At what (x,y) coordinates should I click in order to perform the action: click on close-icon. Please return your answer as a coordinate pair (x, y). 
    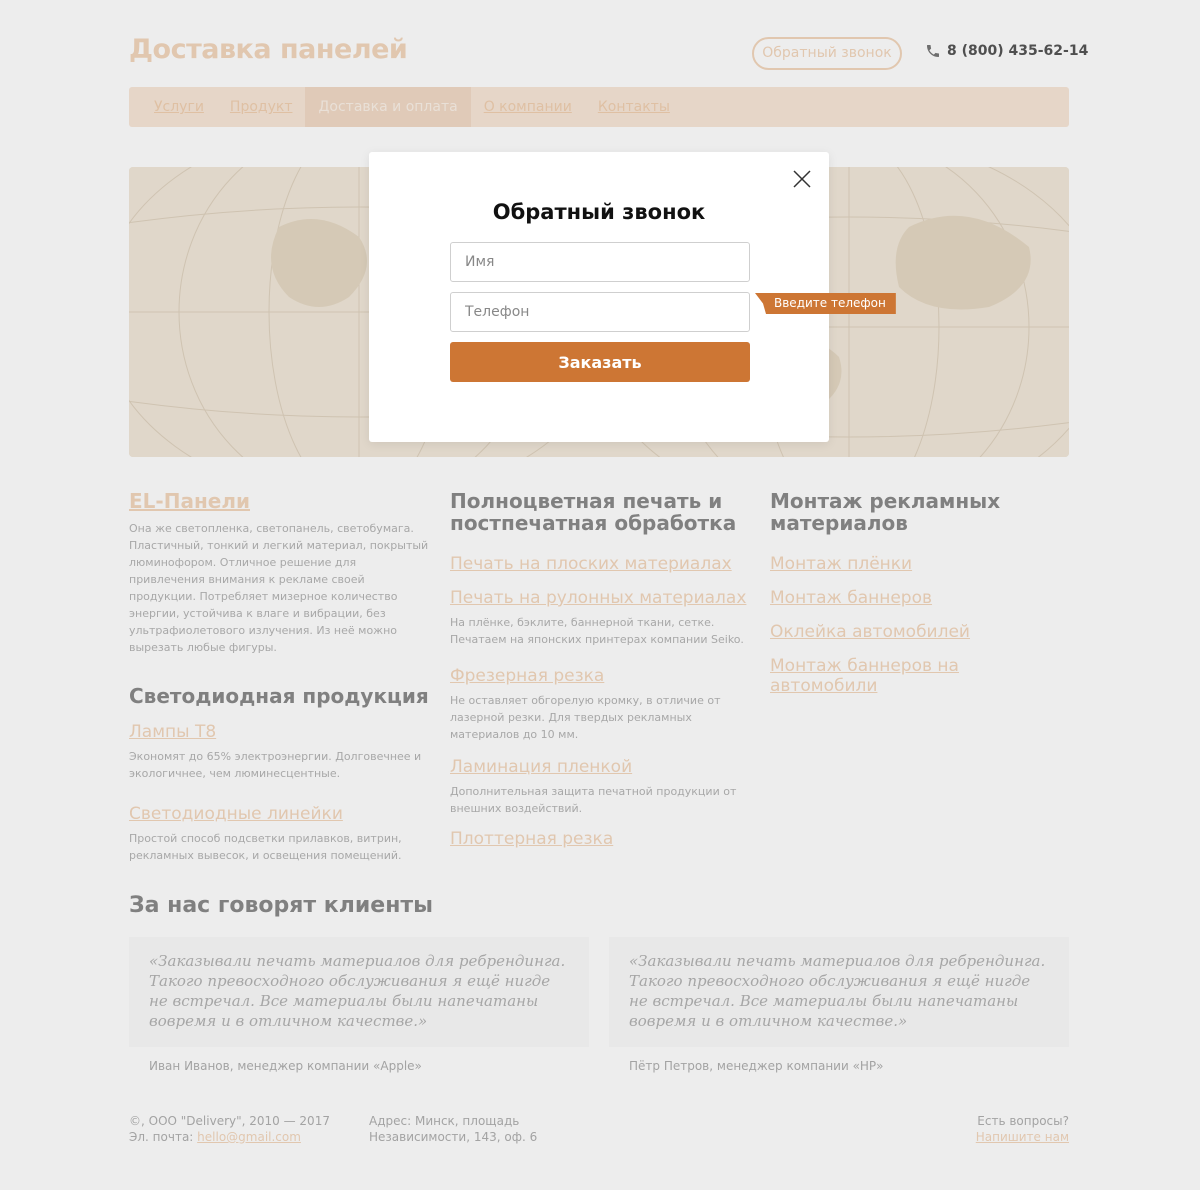
    Looking at the image, I should click on (802, 179).